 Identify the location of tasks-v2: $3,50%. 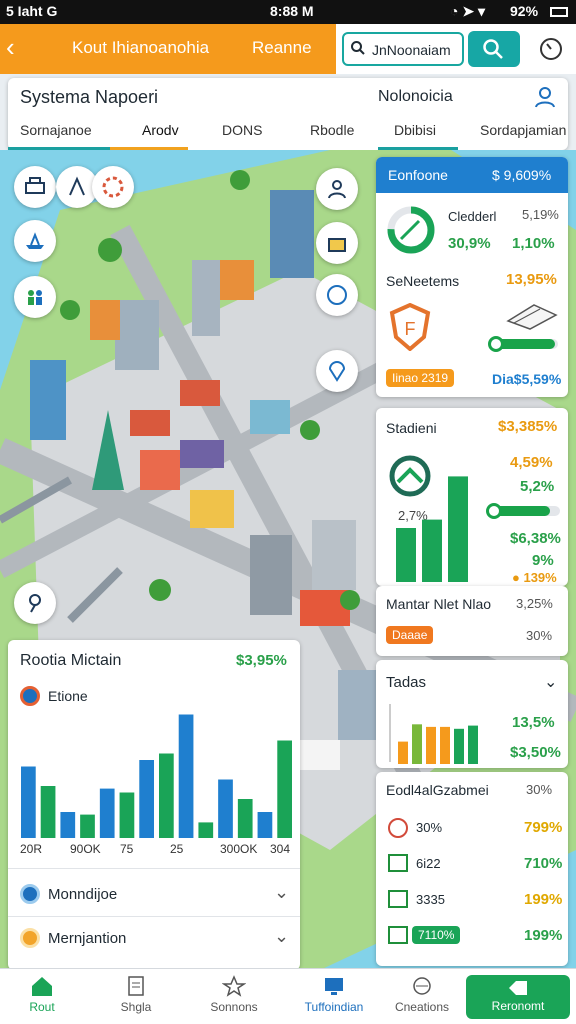
(535, 752).